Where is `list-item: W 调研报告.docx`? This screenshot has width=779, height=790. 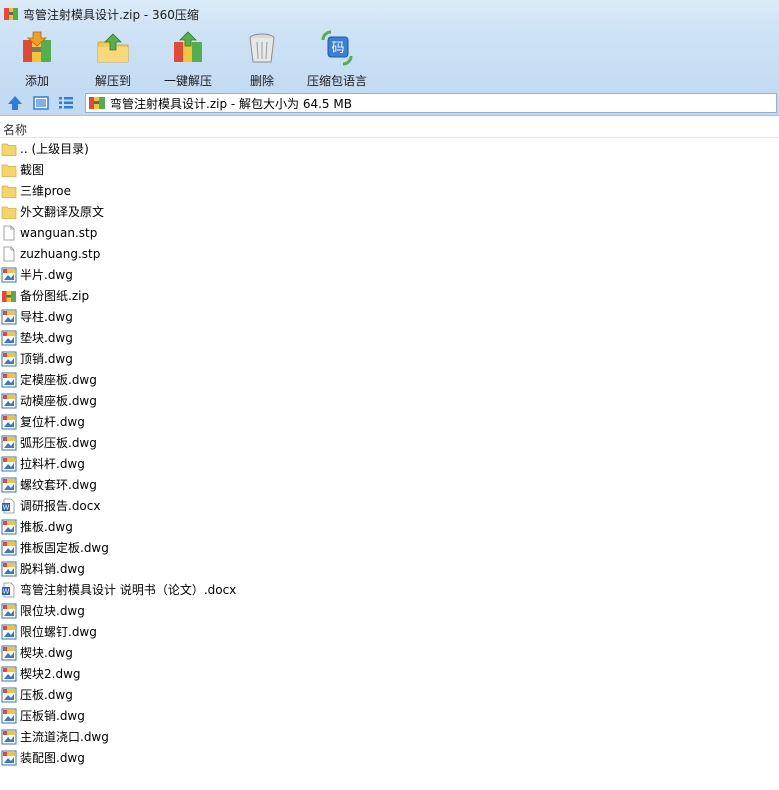 list-item: W 调研报告.docx is located at coordinates (389, 505).